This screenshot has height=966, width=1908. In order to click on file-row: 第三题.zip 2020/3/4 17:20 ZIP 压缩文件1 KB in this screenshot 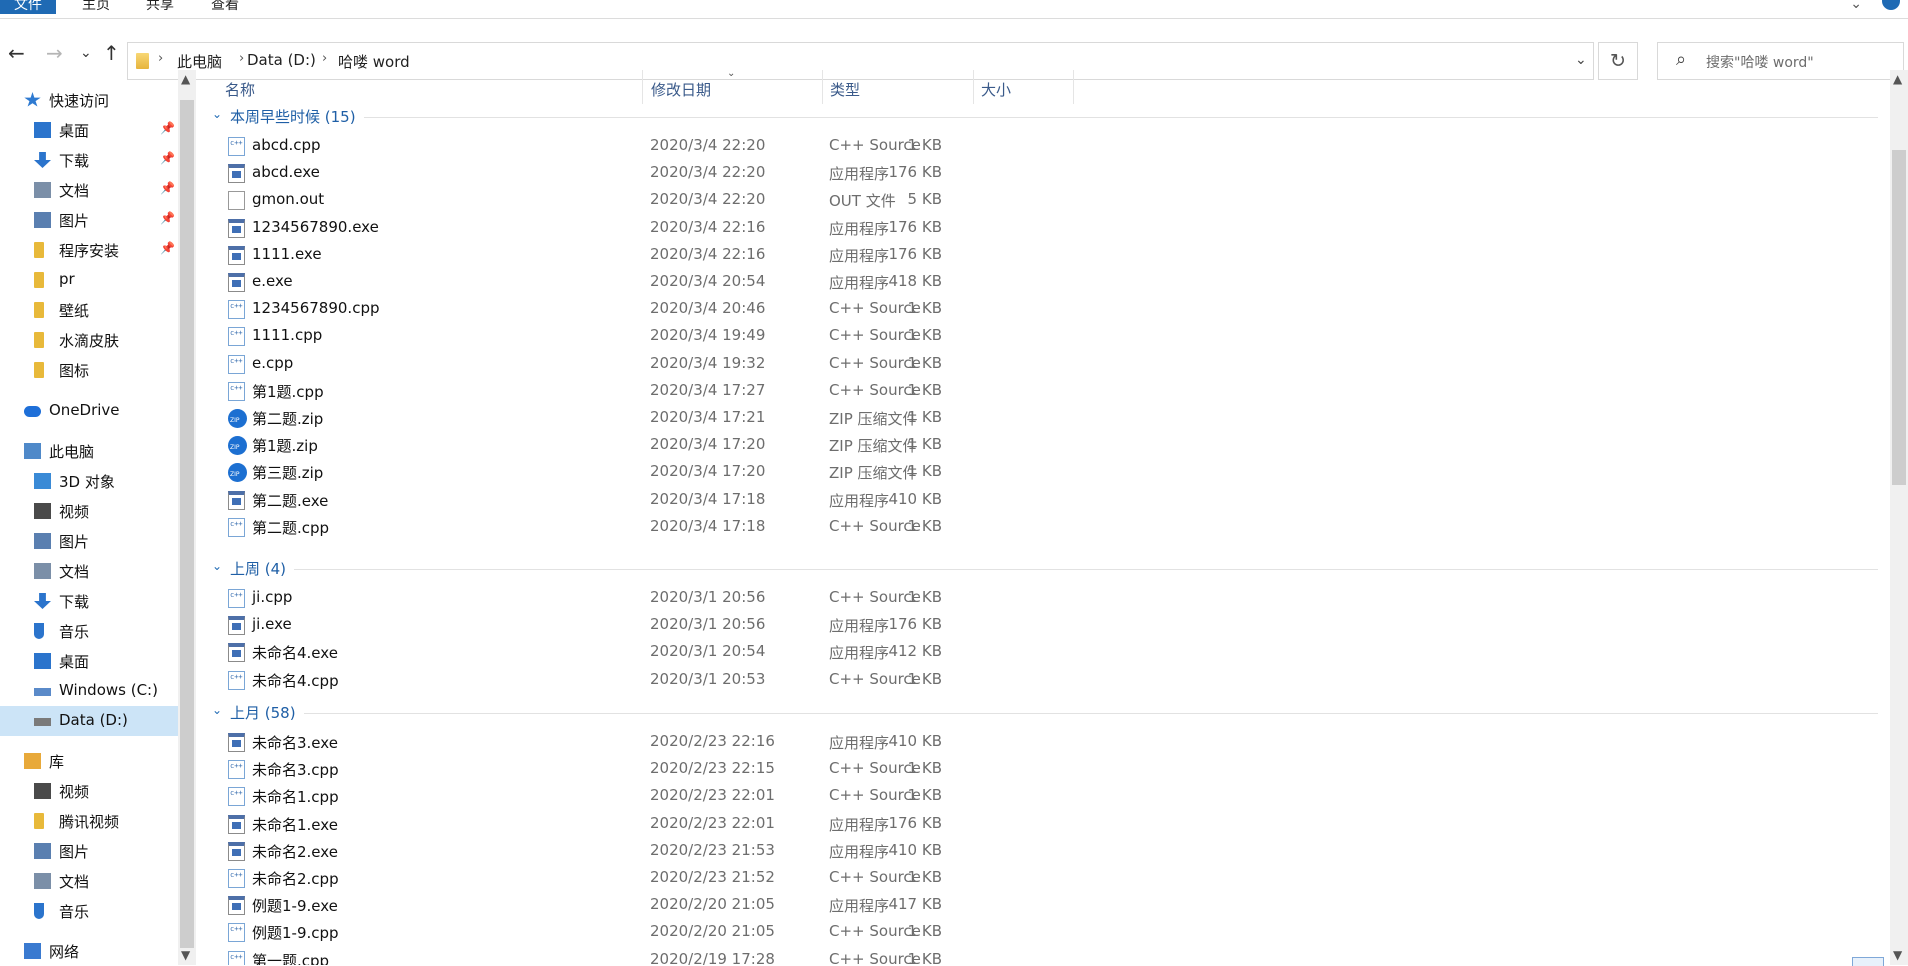, I will do `click(1043, 472)`.